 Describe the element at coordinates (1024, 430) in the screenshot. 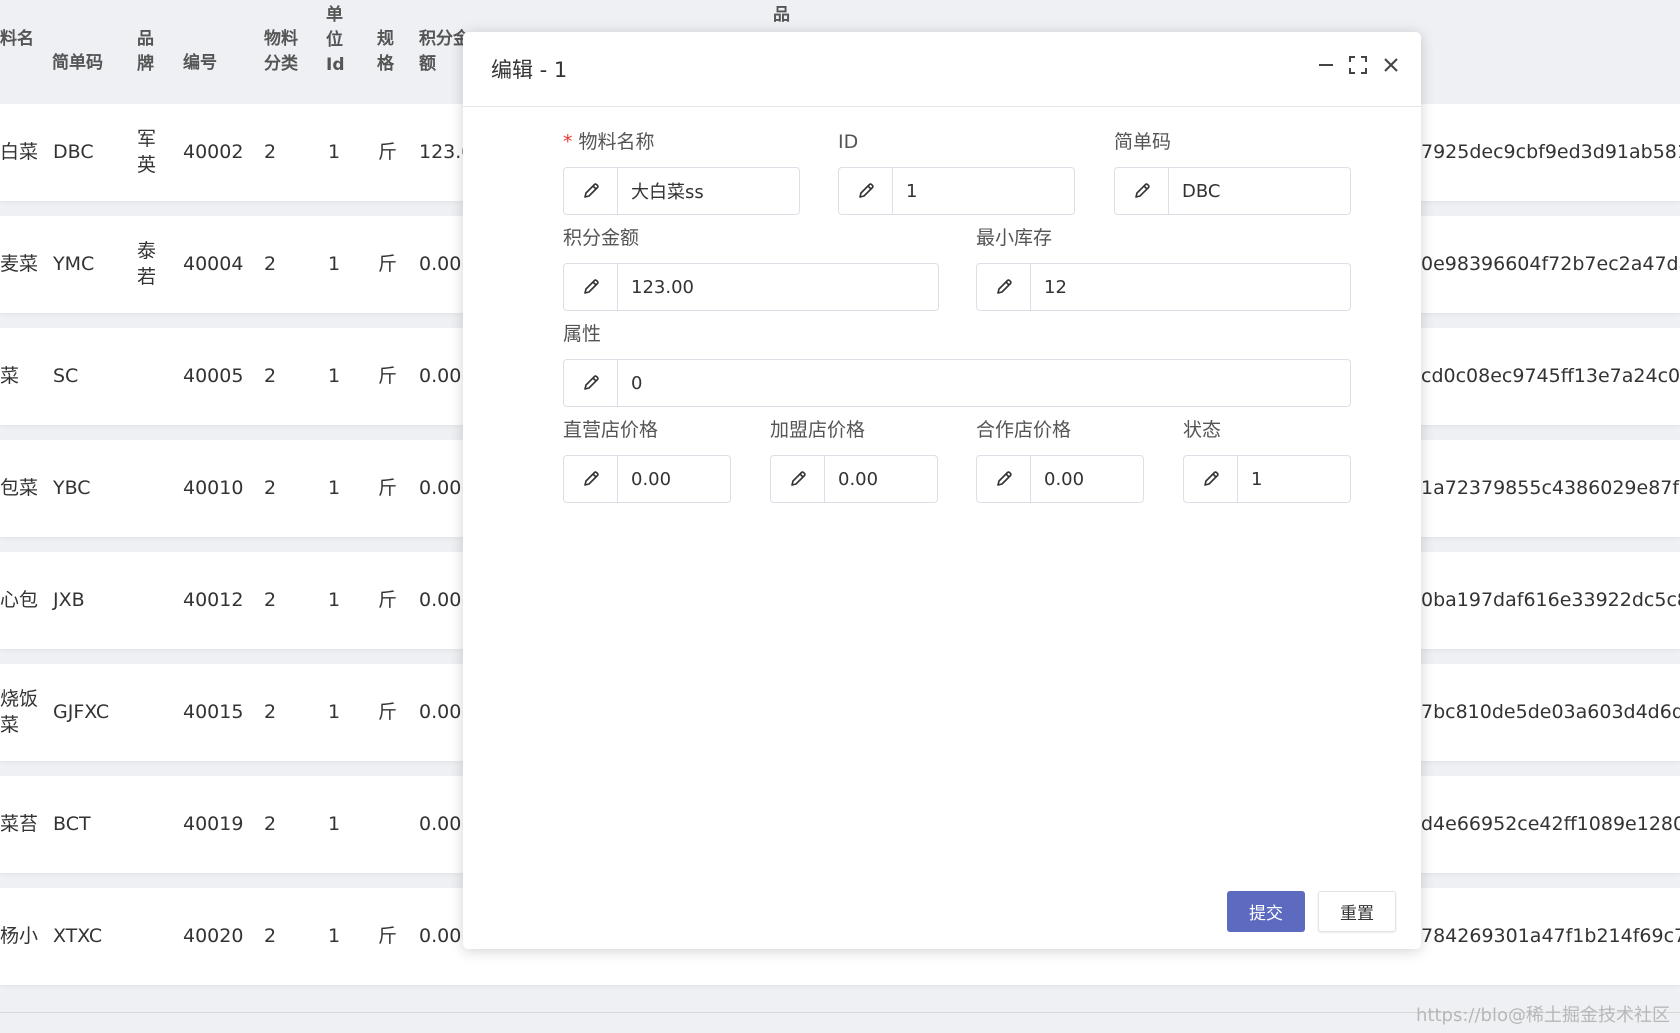

I see `partner-price-label: 合作店价格` at that location.